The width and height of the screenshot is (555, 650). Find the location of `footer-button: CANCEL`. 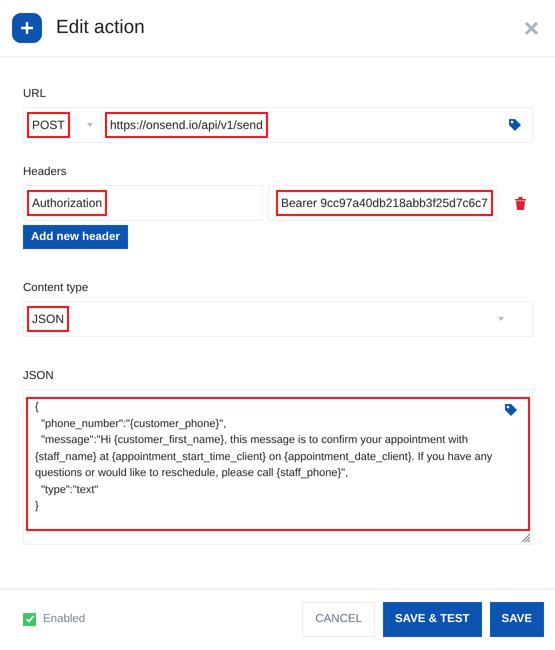

footer-button: CANCEL is located at coordinates (338, 619).